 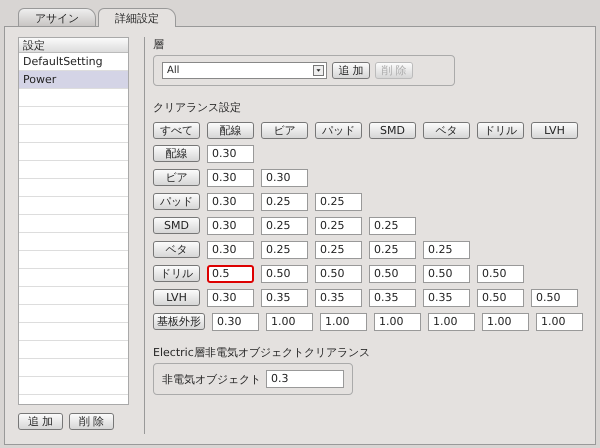 What do you see at coordinates (73, 80) in the screenshot?
I see `list-item: Power` at bounding box center [73, 80].